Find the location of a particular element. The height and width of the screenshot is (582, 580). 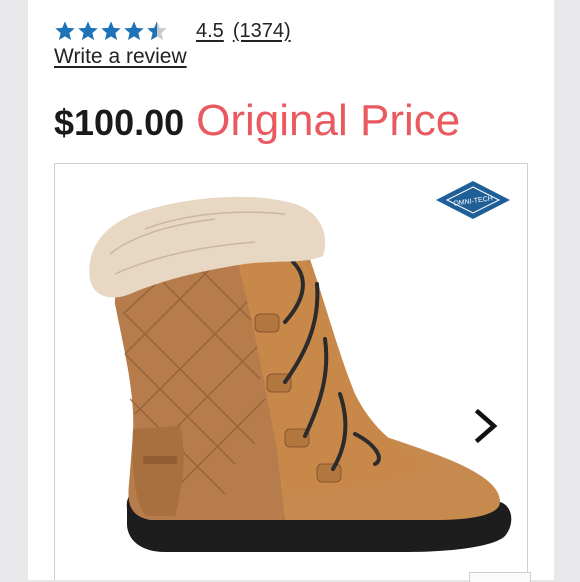

next-thumbnail is located at coordinates (500, 577).